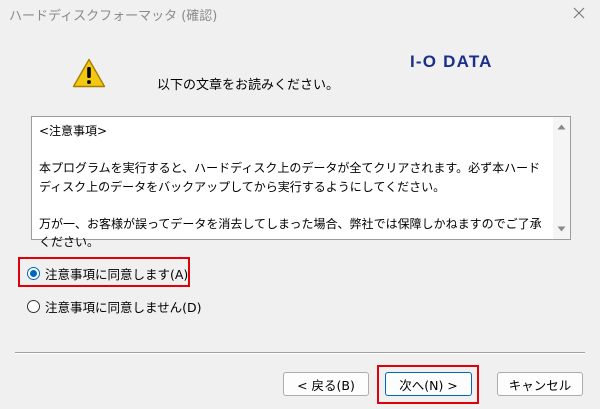 This screenshot has width=600, height=409. What do you see at coordinates (326, 384) in the screenshot?
I see `back-button: < 戻る(B)` at bounding box center [326, 384].